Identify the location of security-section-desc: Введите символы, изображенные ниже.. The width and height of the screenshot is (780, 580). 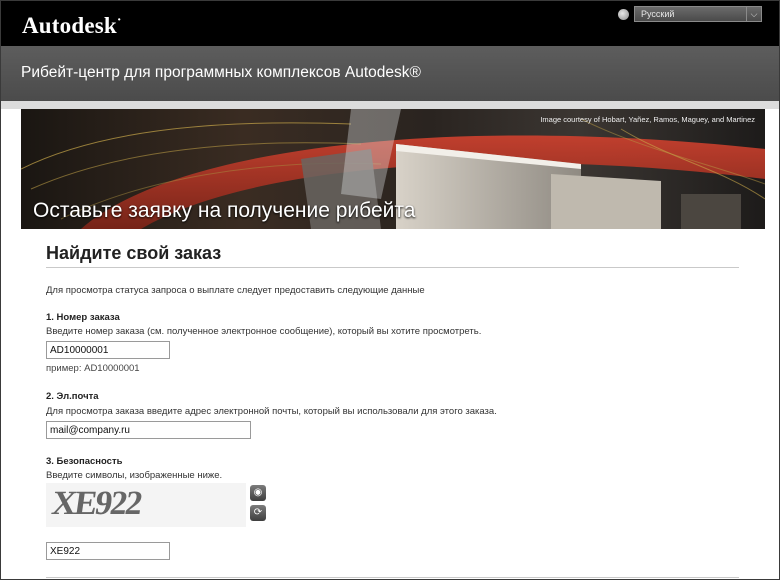
(134, 475).